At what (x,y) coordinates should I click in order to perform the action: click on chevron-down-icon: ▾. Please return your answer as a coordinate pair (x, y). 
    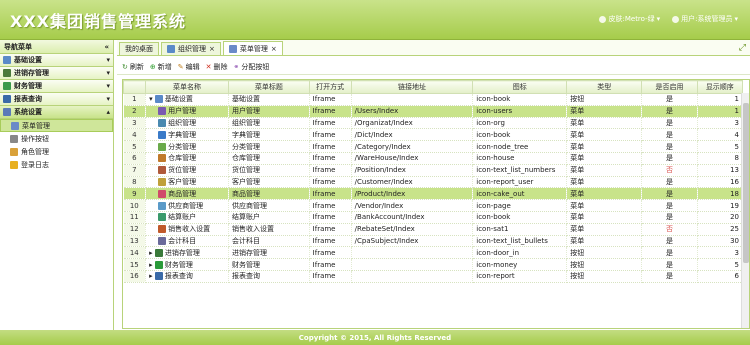
    Looking at the image, I should click on (108, 99).